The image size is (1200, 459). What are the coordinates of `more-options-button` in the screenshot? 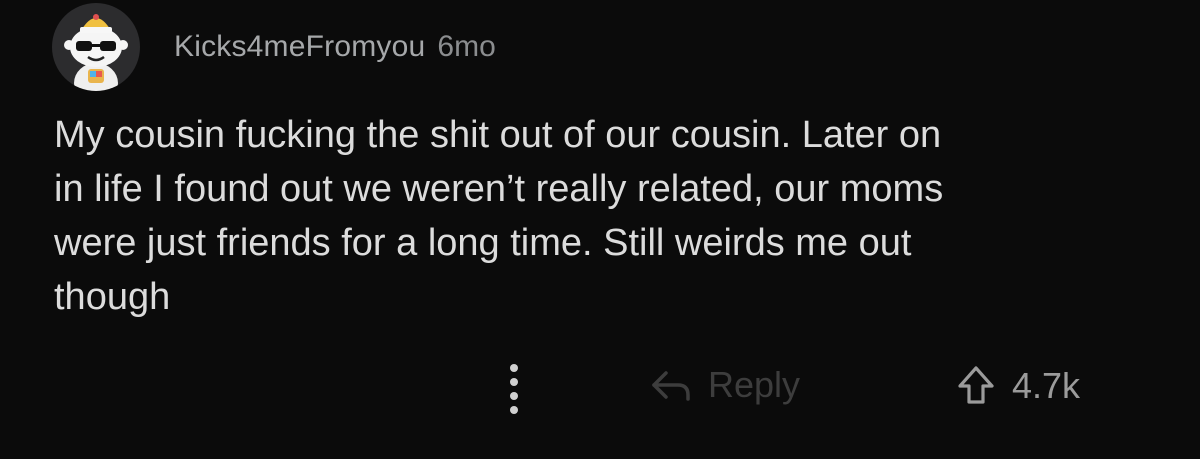 It's located at (514, 389).